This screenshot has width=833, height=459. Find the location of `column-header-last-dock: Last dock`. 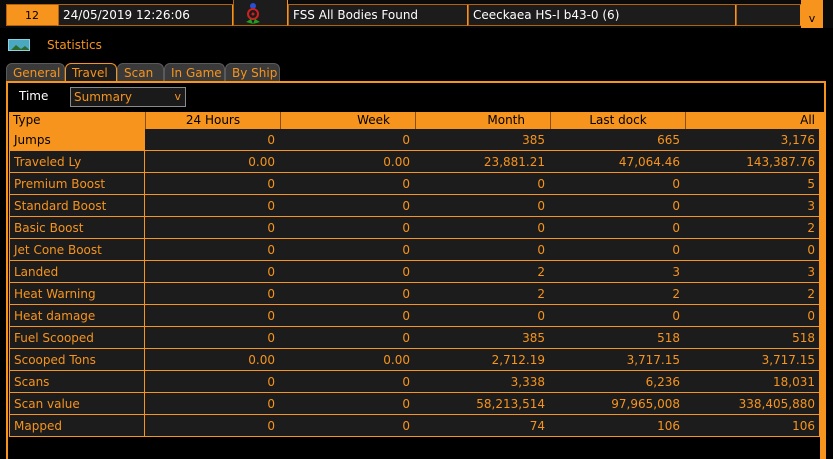

column-header-last-dock: Last dock is located at coordinates (617, 120).